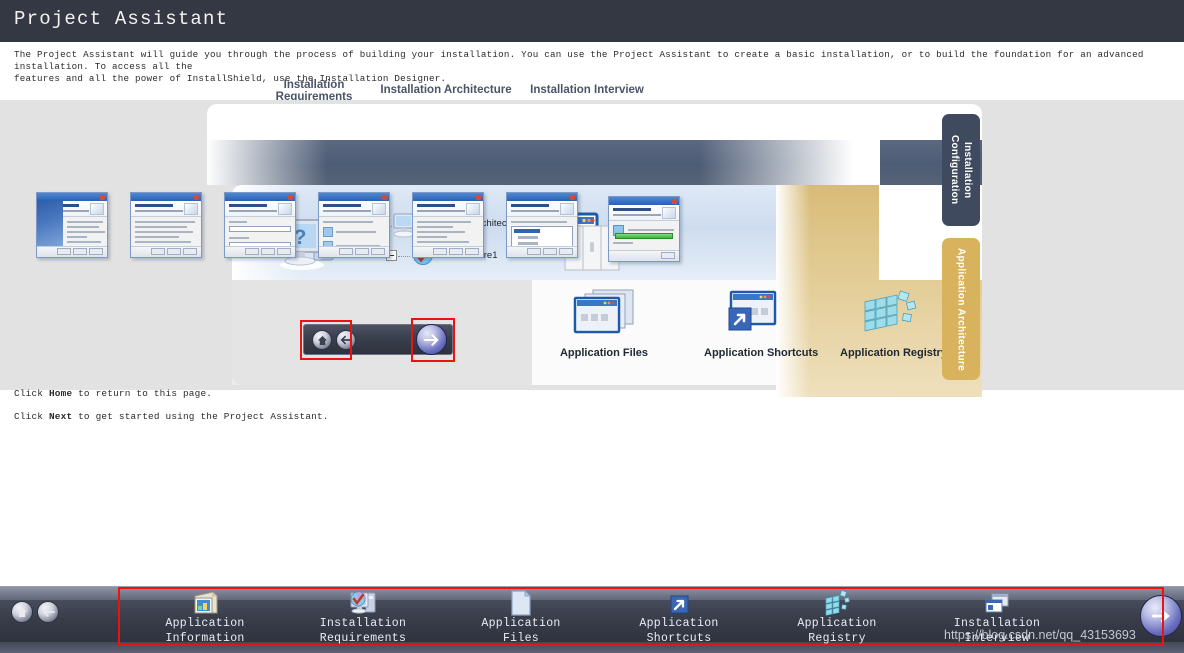 The image size is (1184, 653). Describe the element at coordinates (378, 339) in the screenshot. I see `preview-navigation-bar` at that location.